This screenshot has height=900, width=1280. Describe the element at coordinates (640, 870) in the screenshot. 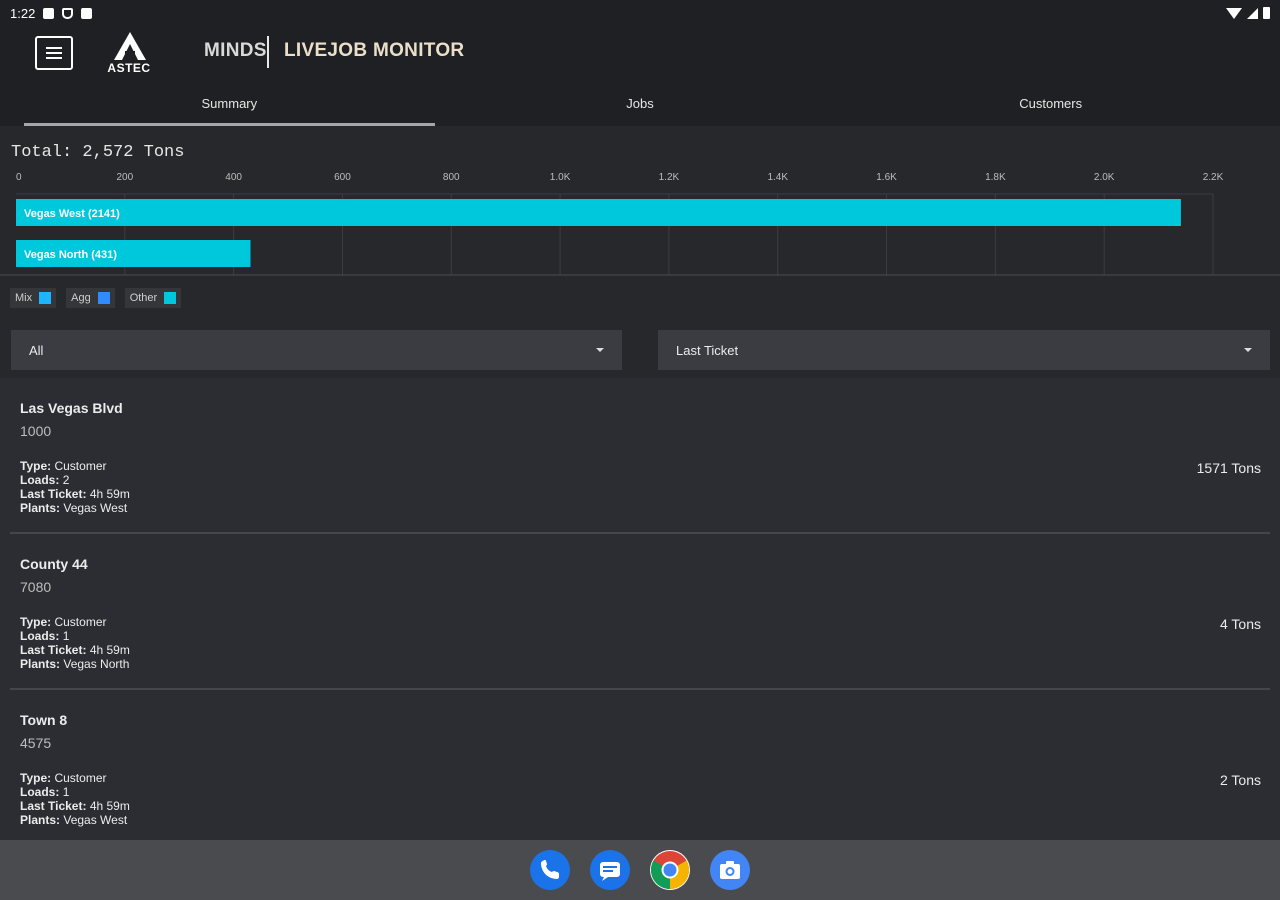

I see `app-dock` at that location.